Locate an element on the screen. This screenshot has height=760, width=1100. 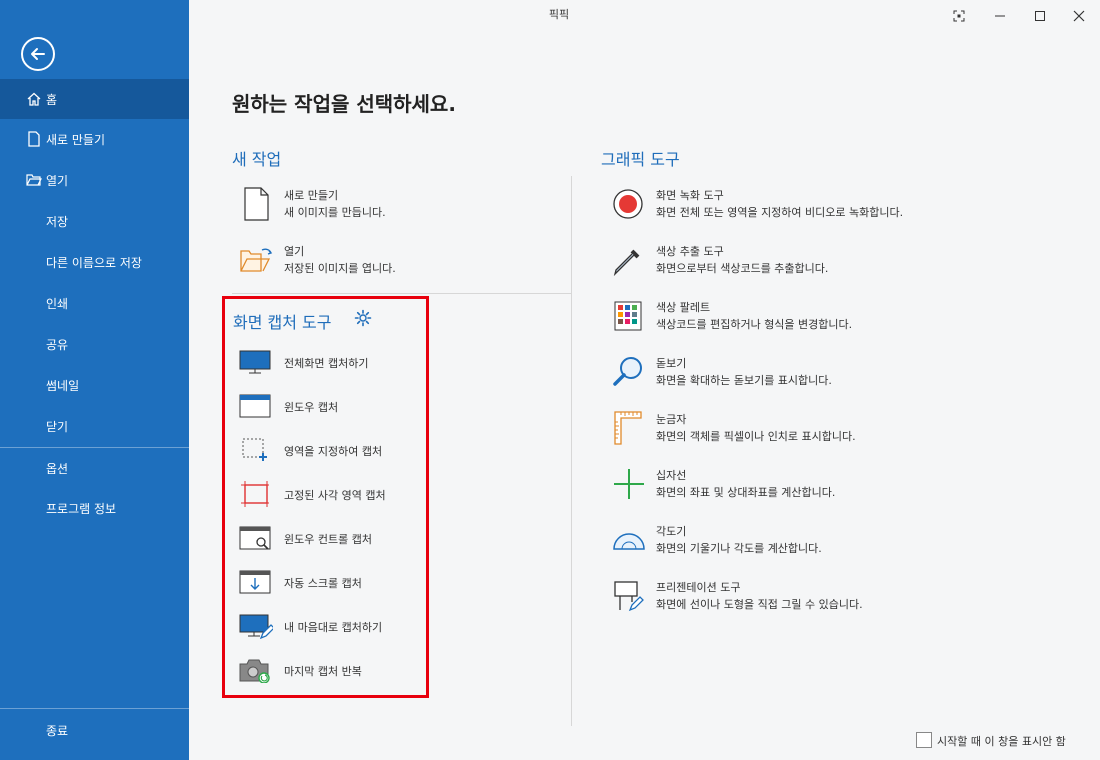
sidebar-item-label: 옵션 is located at coordinates (57, 468).